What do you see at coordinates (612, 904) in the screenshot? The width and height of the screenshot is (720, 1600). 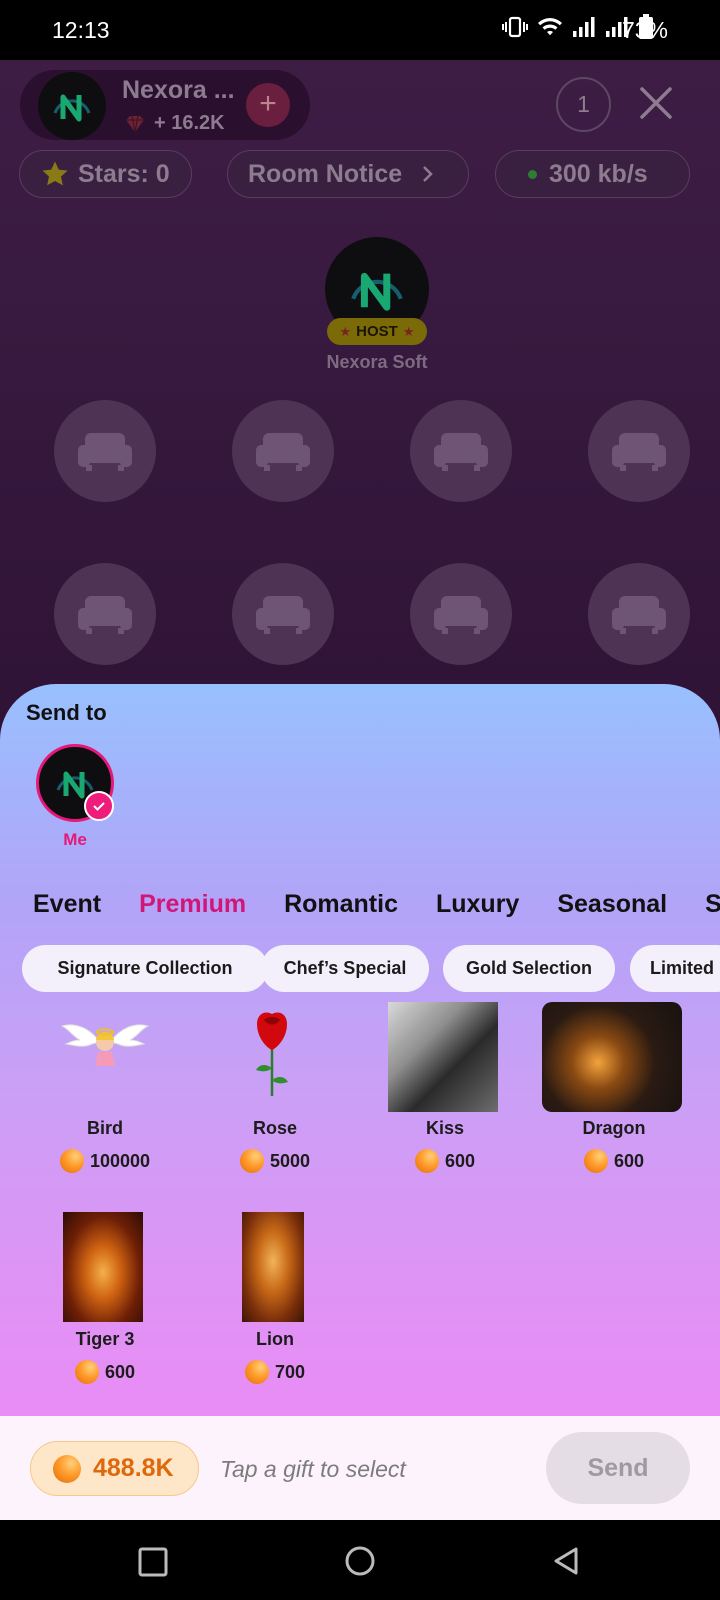 I see `tab-seasonal: Seasonal` at bounding box center [612, 904].